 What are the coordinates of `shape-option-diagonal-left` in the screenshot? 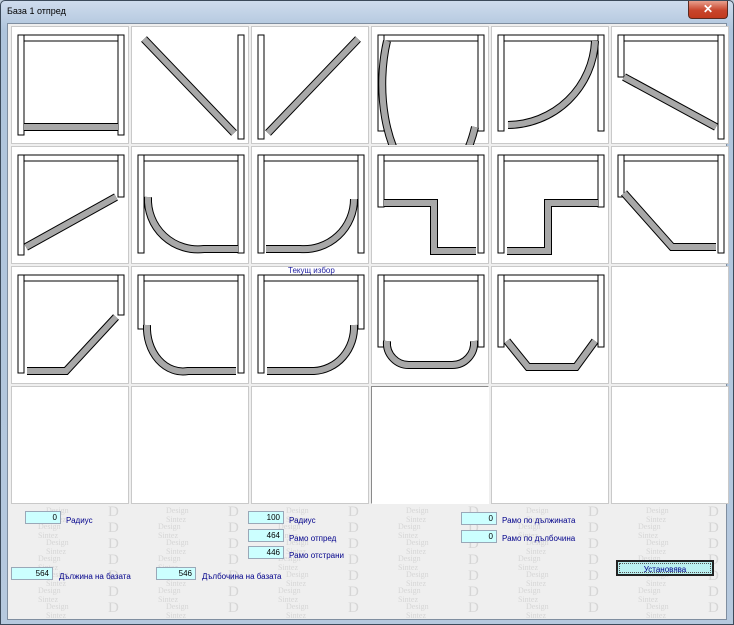 It's located at (310, 85).